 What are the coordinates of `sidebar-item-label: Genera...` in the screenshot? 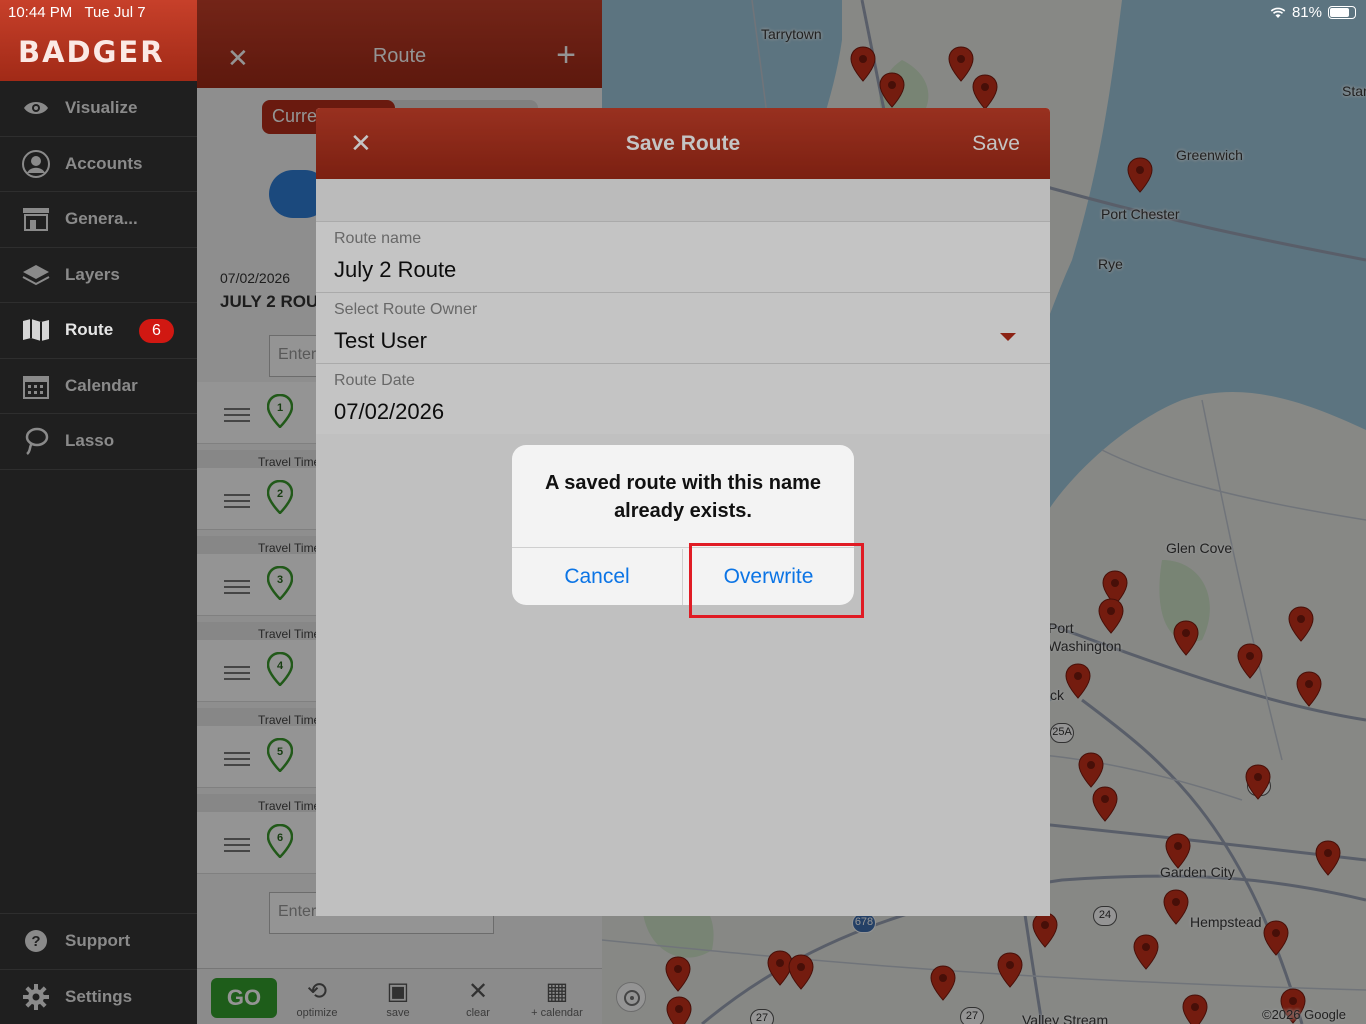 It's located at (101, 219).